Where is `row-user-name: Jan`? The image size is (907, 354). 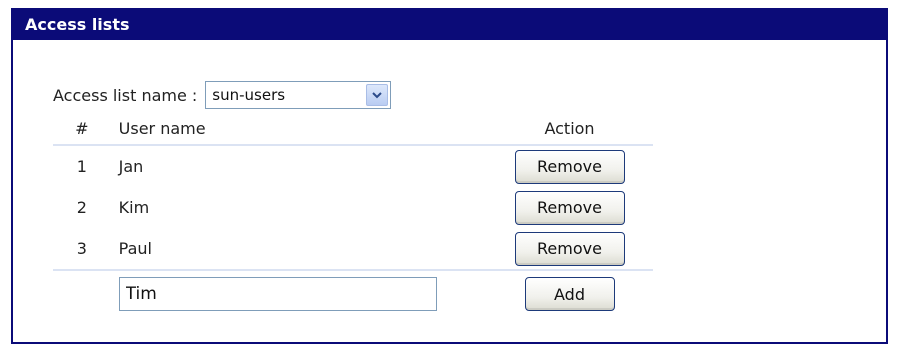 row-user-name: Jan is located at coordinates (131, 166).